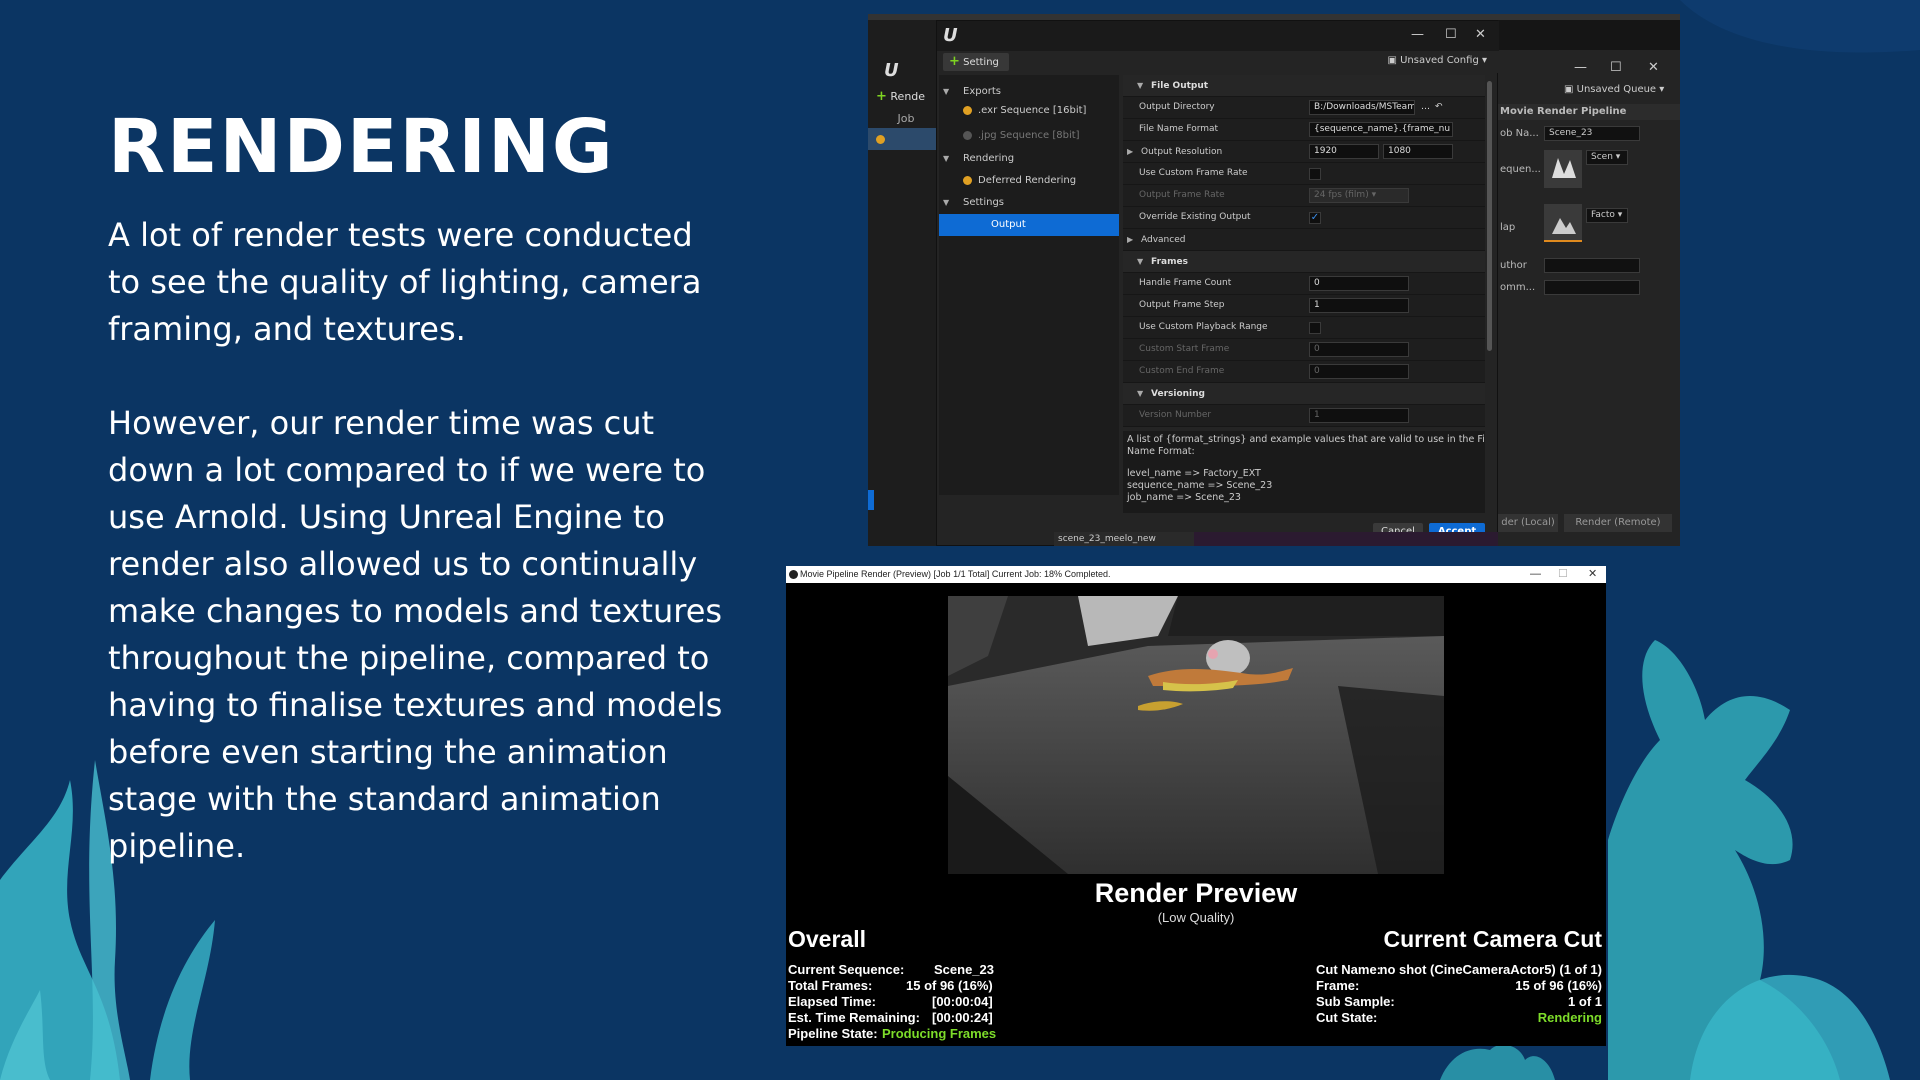 The height and width of the screenshot is (1080, 1920). I want to click on author-label: uthor, so click(1513, 265).